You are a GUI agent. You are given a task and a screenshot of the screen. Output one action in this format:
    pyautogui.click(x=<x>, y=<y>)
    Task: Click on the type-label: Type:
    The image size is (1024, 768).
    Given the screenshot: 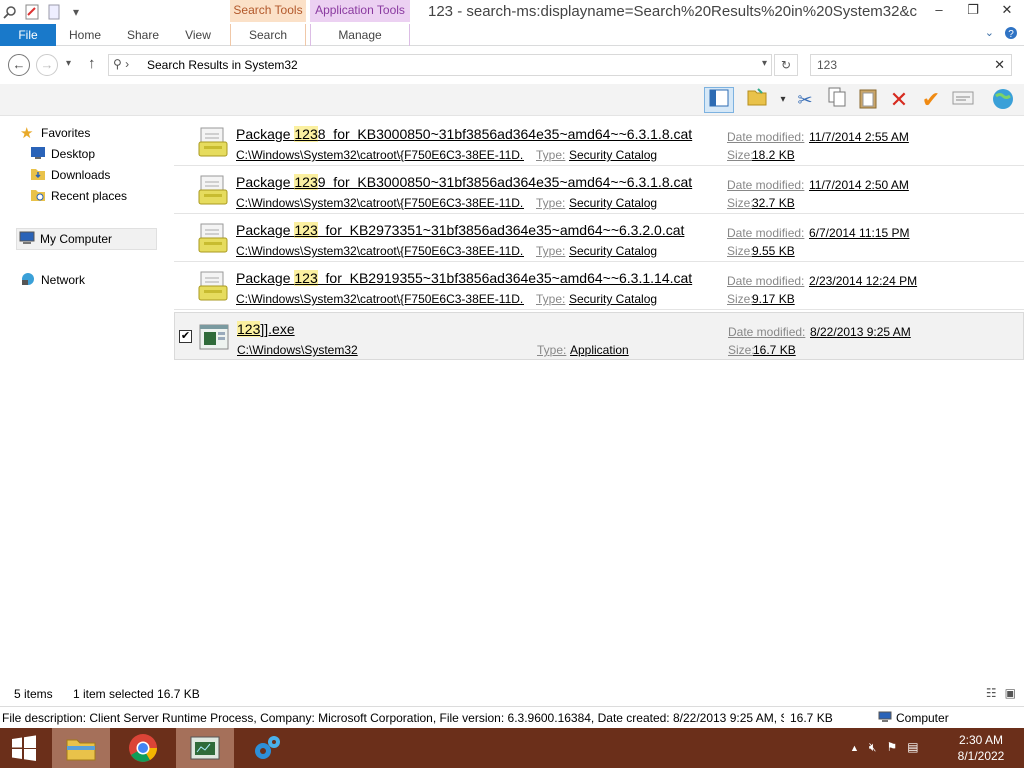 What is the action you would take?
    pyautogui.click(x=551, y=203)
    